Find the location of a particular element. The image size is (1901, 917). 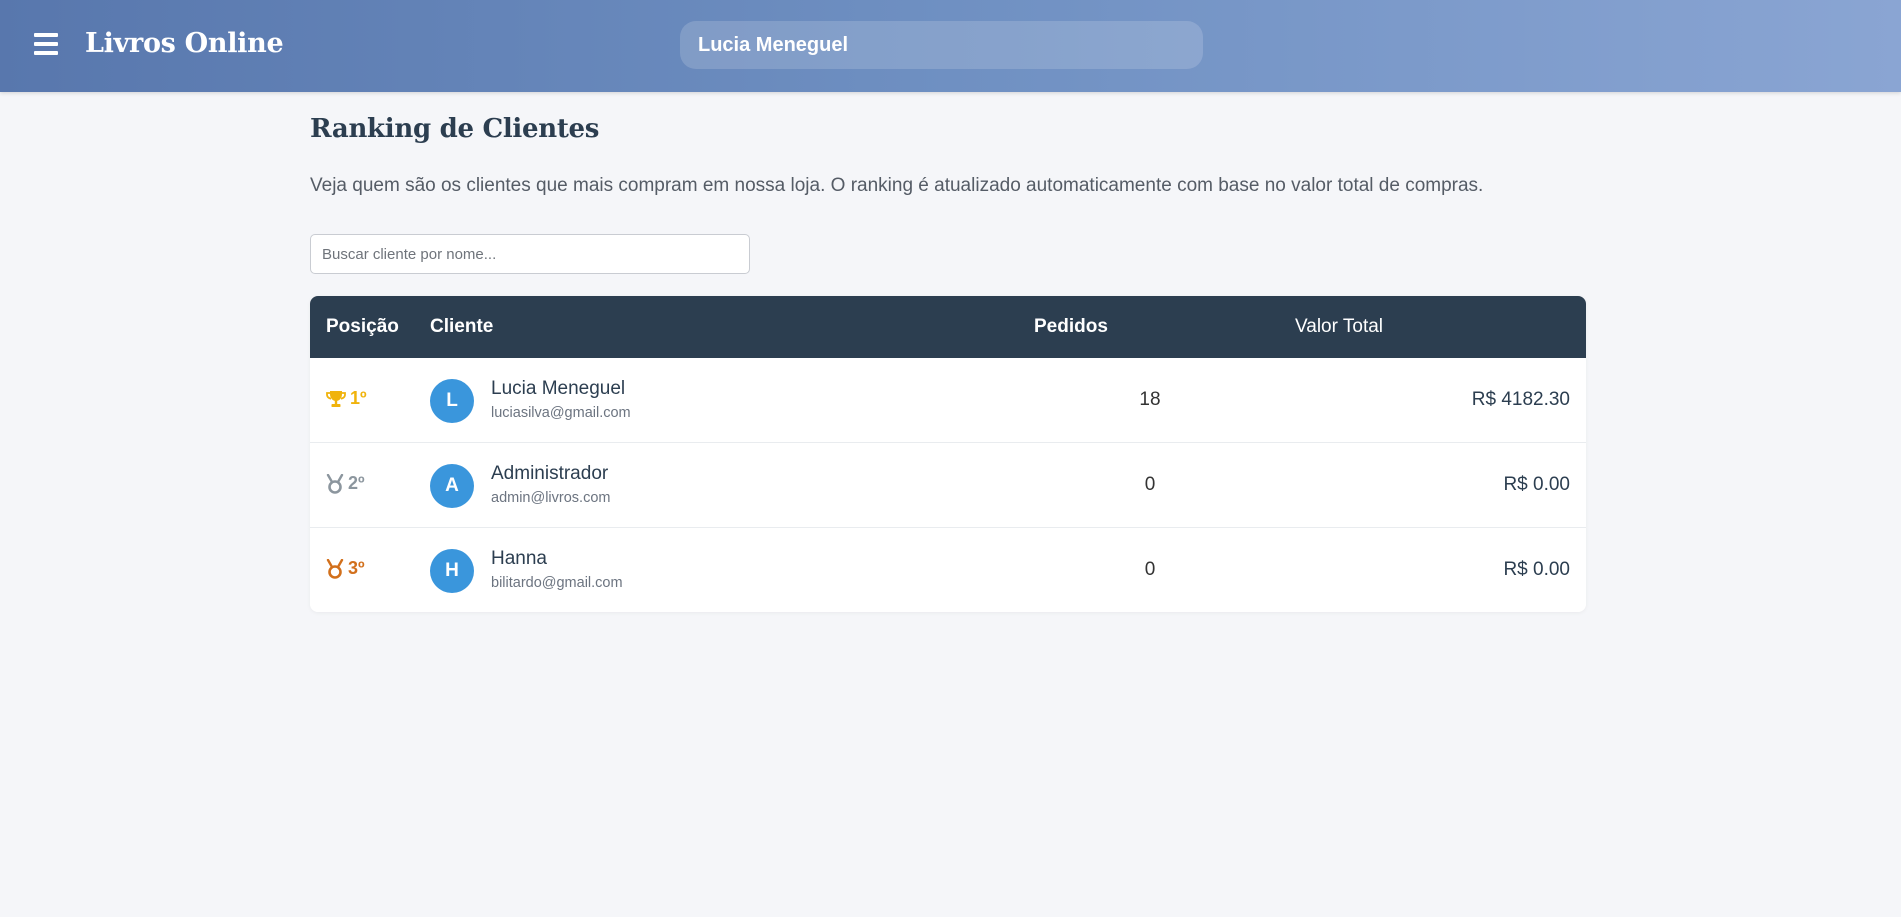

client-name: Administrador is located at coordinates (550, 473).